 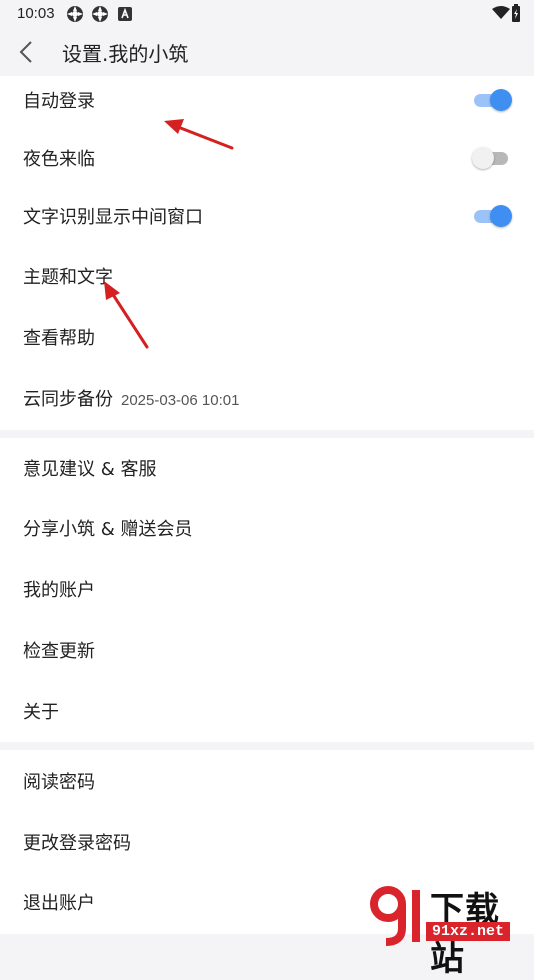 What do you see at coordinates (267, 650) in the screenshot?
I see `setting-check-update: 检查更新` at bounding box center [267, 650].